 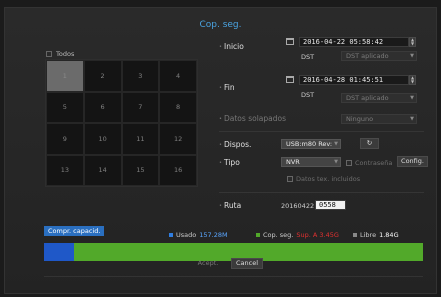 I want to click on channel-cell: 2, so click(x=102, y=76).